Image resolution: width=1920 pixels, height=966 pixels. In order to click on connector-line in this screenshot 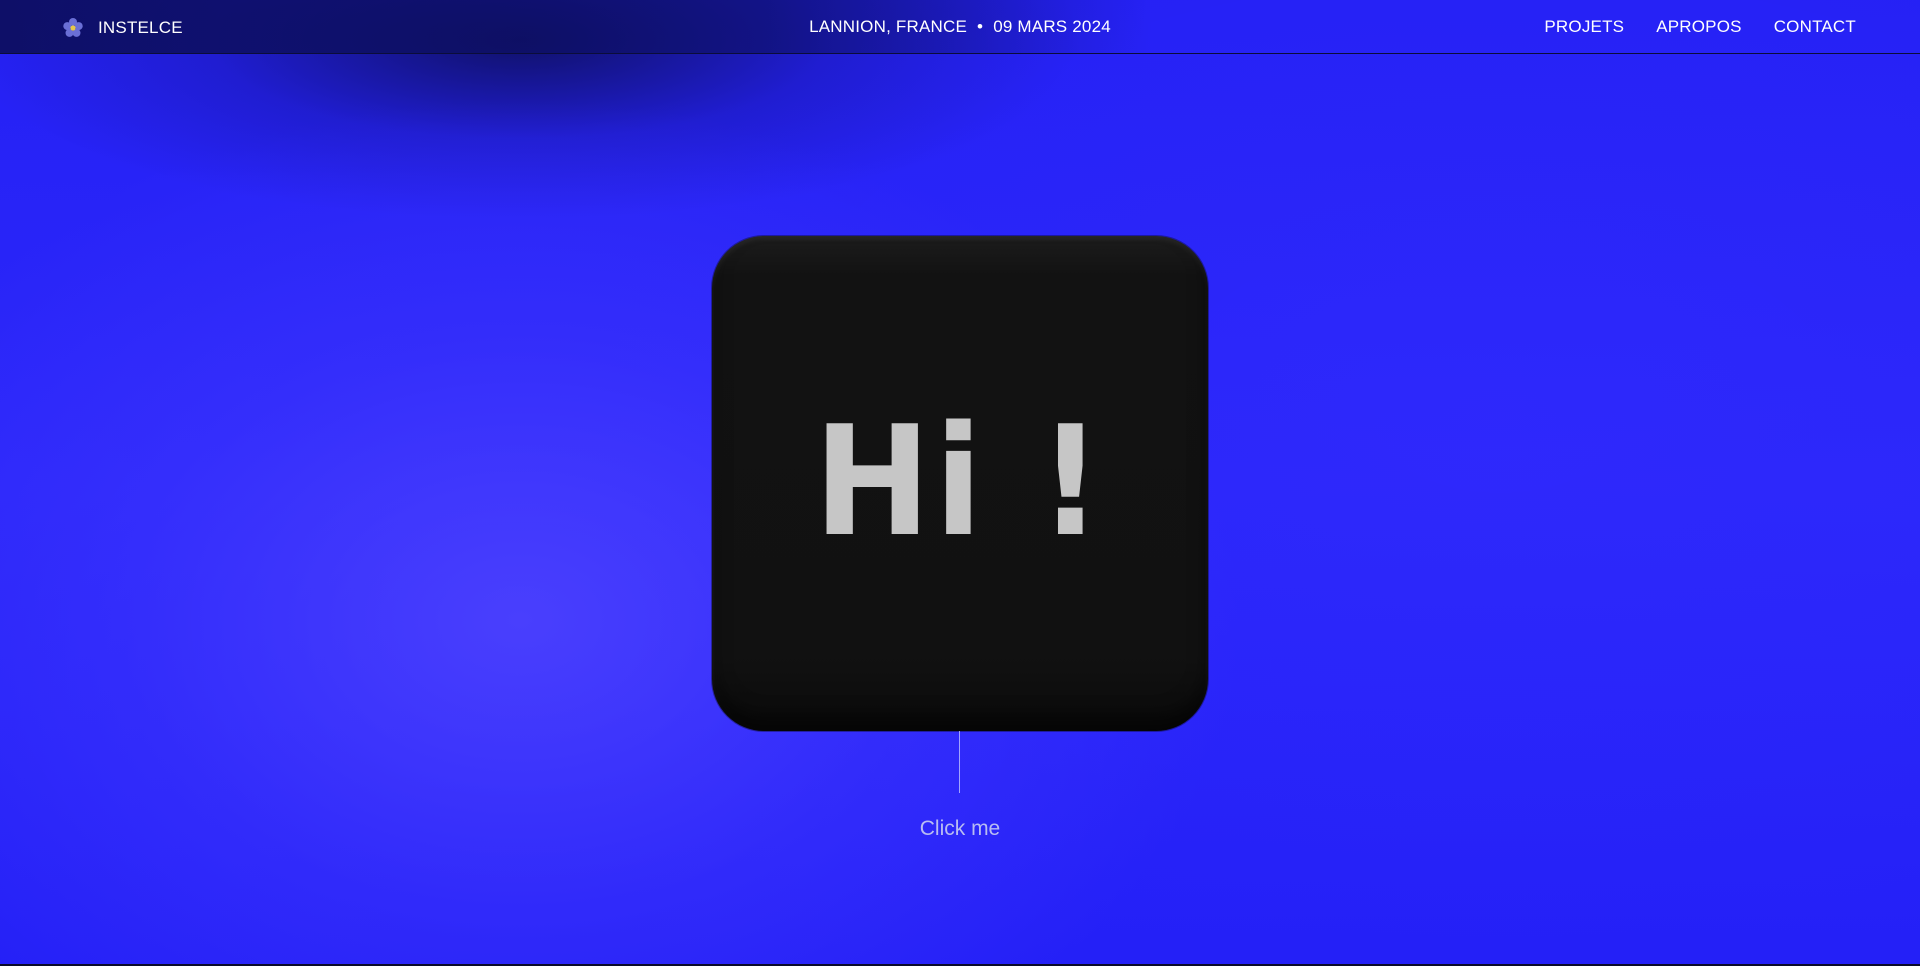, I will do `click(959, 762)`.